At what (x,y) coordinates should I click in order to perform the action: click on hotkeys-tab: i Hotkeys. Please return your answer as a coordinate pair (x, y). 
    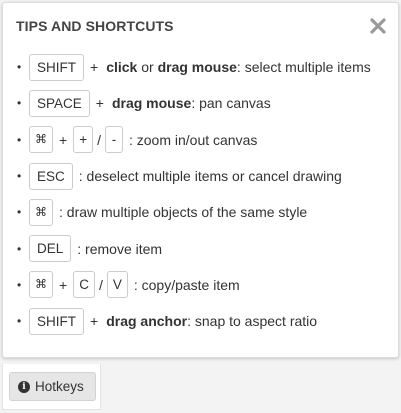
    Looking at the image, I should click on (51, 387).